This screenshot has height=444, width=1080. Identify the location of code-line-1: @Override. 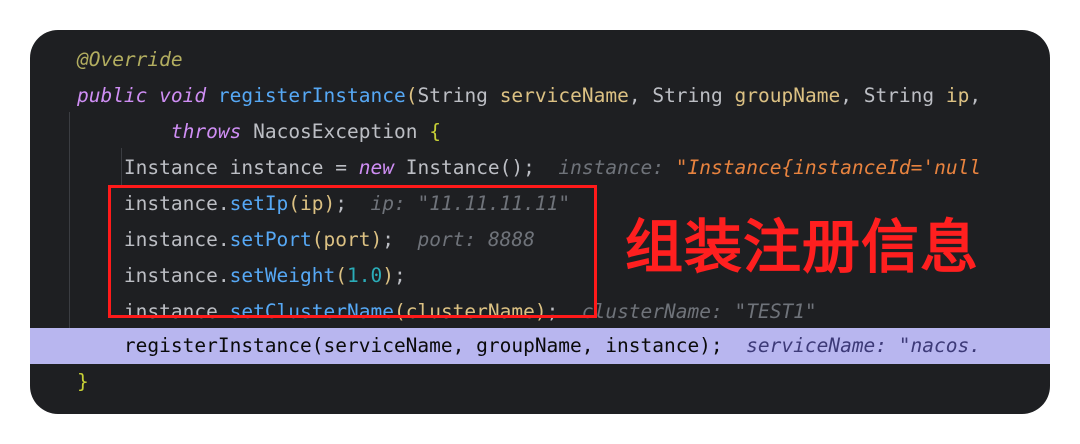
(540, 60).